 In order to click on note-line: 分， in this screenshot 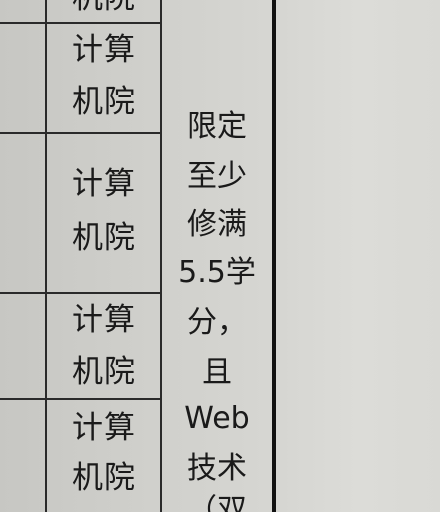, I will do `click(217, 322)`.